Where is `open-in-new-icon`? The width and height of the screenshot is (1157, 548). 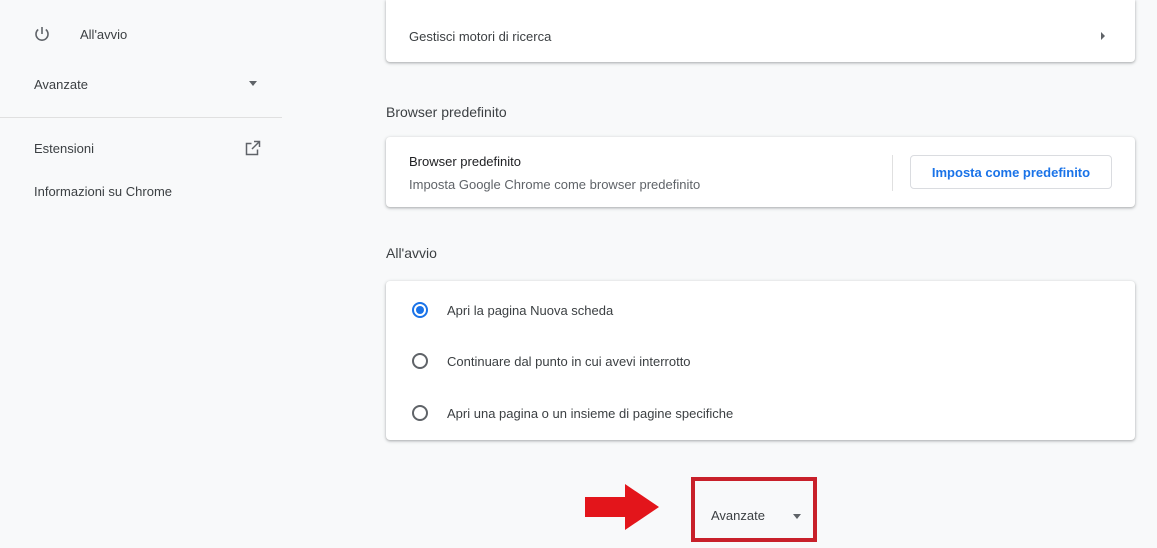 open-in-new-icon is located at coordinates (253, 148).